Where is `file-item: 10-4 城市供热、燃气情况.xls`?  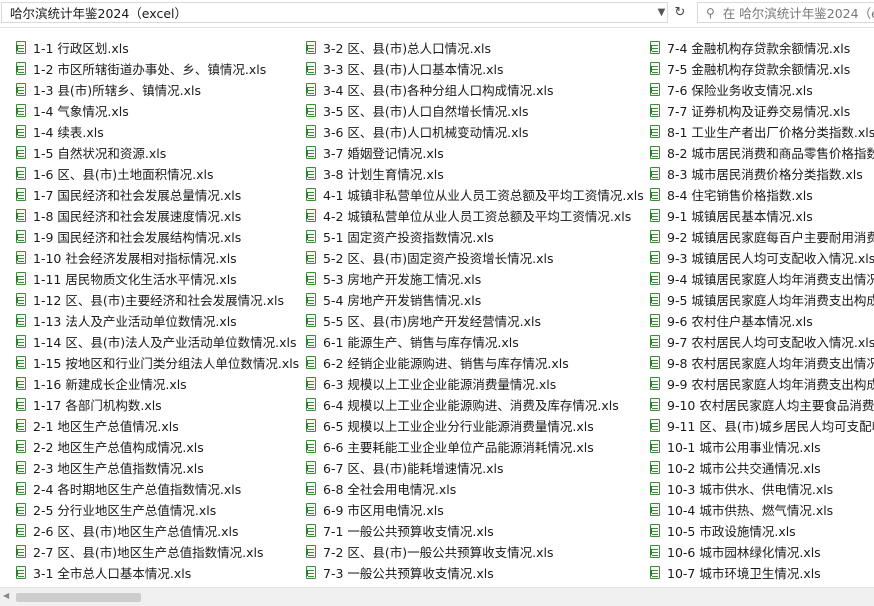 file-item: 10-4 城市供热、燃气情况.xls is located at coordinates (762, 509).